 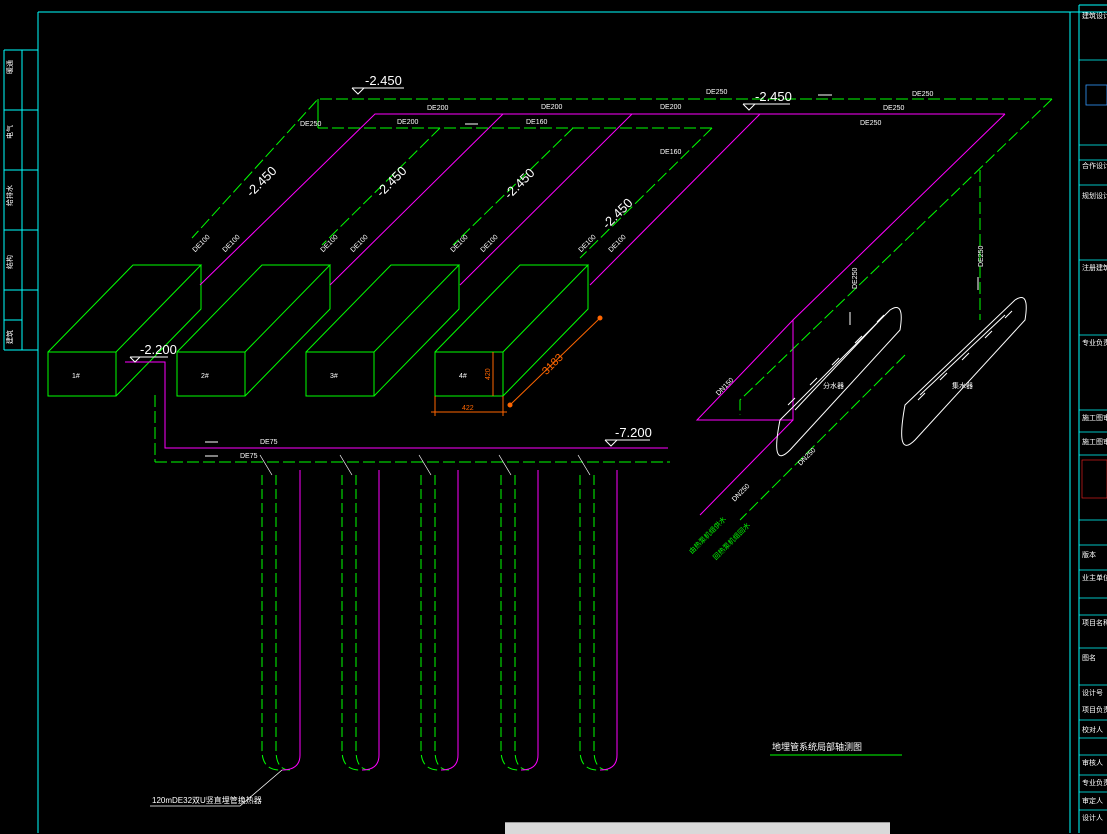 What do you see at coordinates (633, 432) in the screenshot?
I see `elev-bottom-header: -7.200` at bounding box center [633, 432].